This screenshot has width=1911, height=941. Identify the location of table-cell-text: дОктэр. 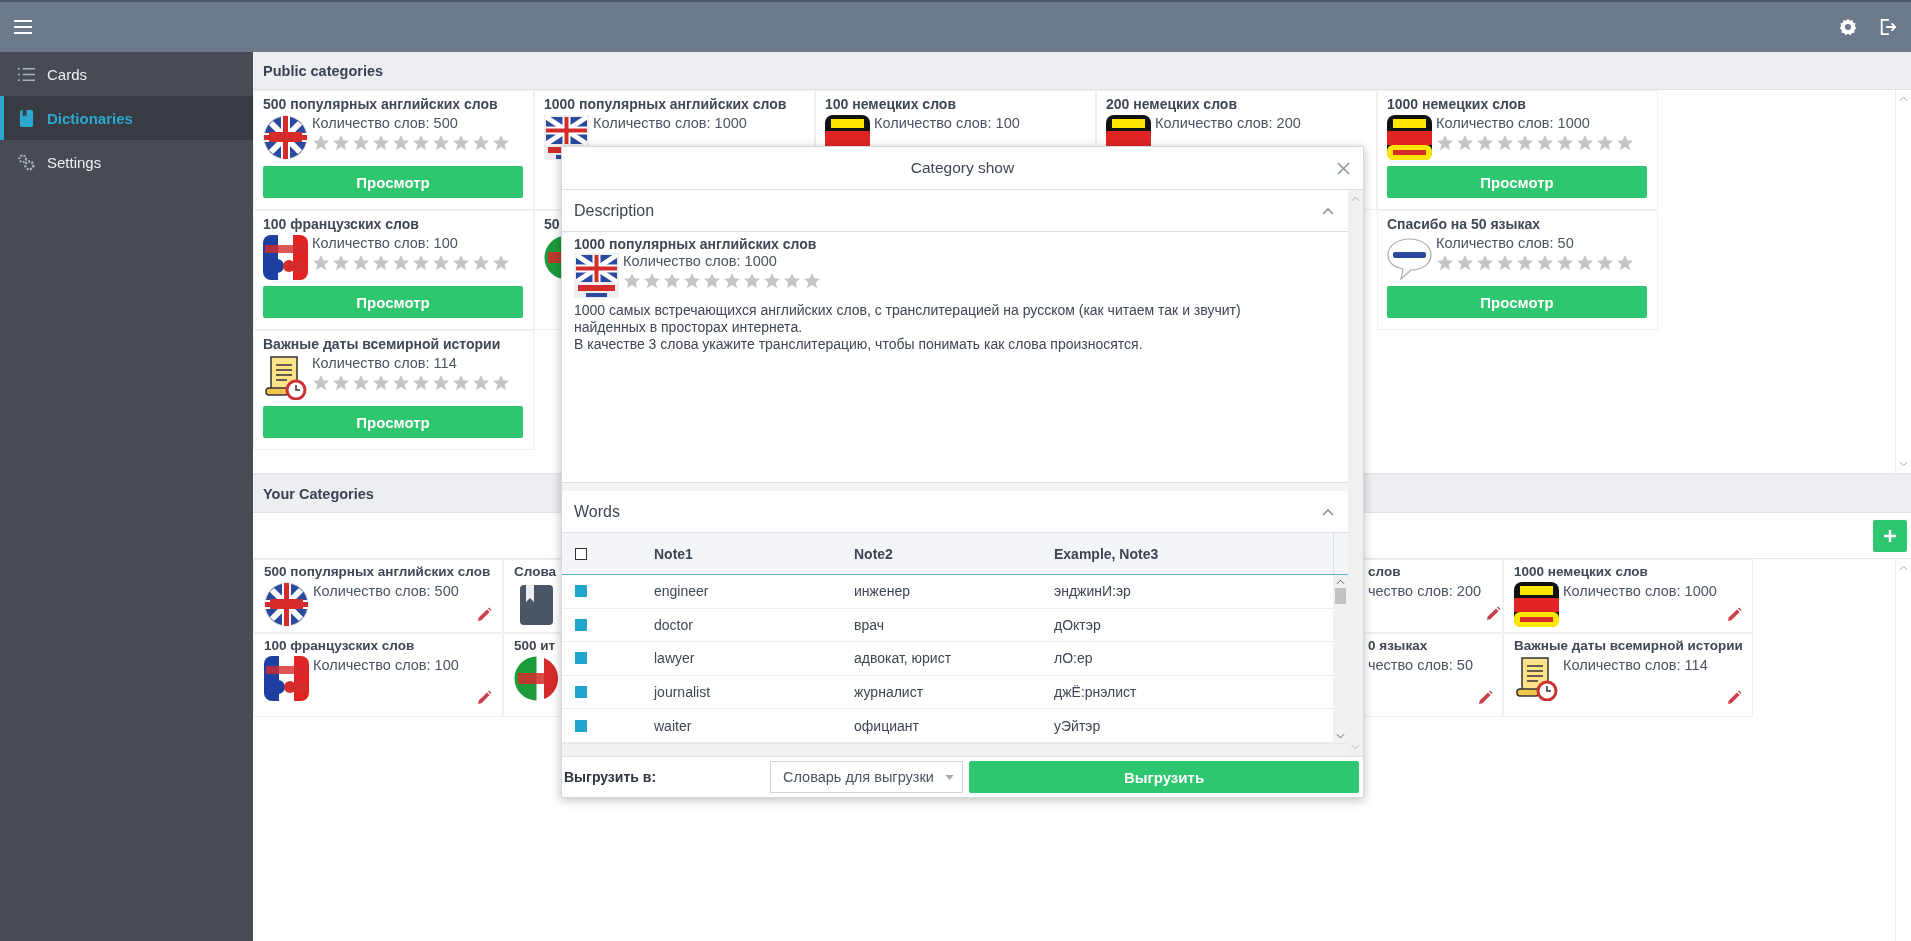
(1078, 624).